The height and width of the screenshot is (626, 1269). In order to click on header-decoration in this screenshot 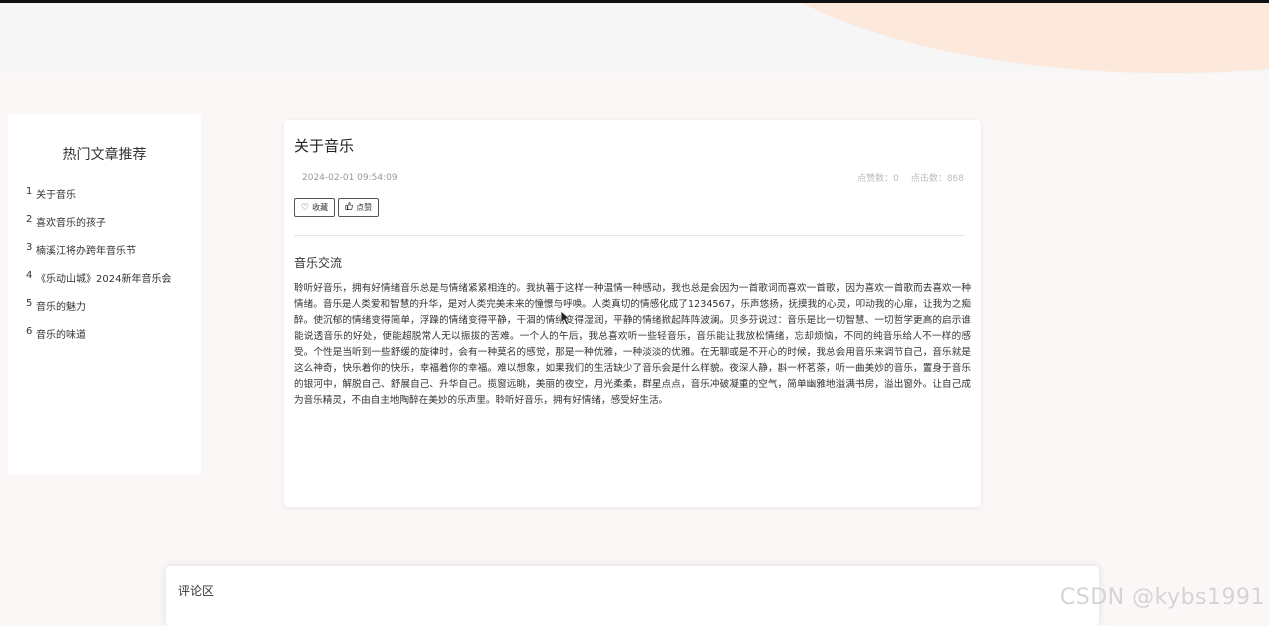, I will do `click(994, 38)`.